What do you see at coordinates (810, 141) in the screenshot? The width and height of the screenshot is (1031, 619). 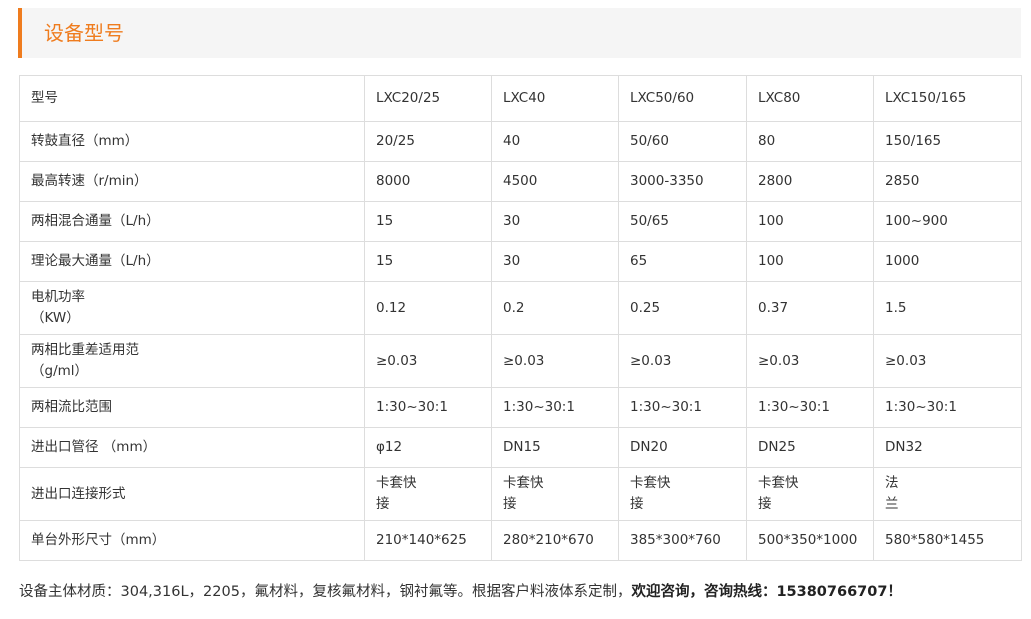 I see `value-cell: 80` at bounding box center [810, 141].